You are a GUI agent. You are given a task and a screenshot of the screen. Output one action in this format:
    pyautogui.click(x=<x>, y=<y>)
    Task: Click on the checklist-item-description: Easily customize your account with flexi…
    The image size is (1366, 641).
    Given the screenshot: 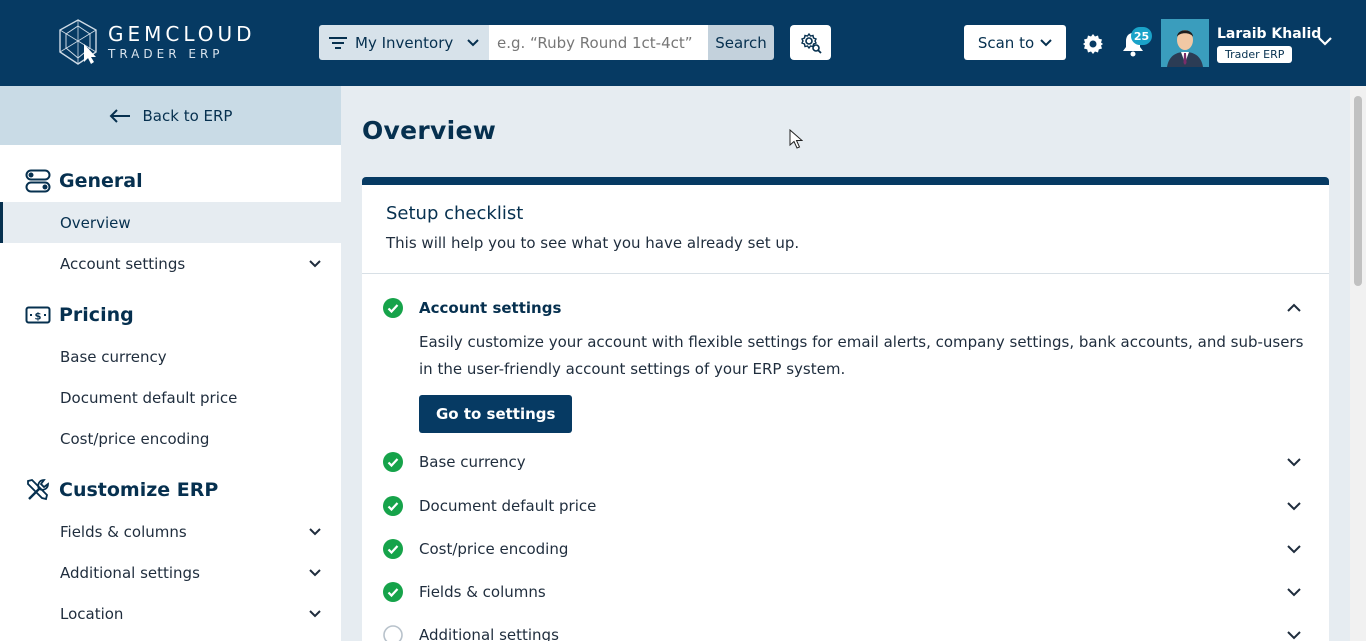 What is the action you would take?
    pyautogui.click(x=861, y=355)
    